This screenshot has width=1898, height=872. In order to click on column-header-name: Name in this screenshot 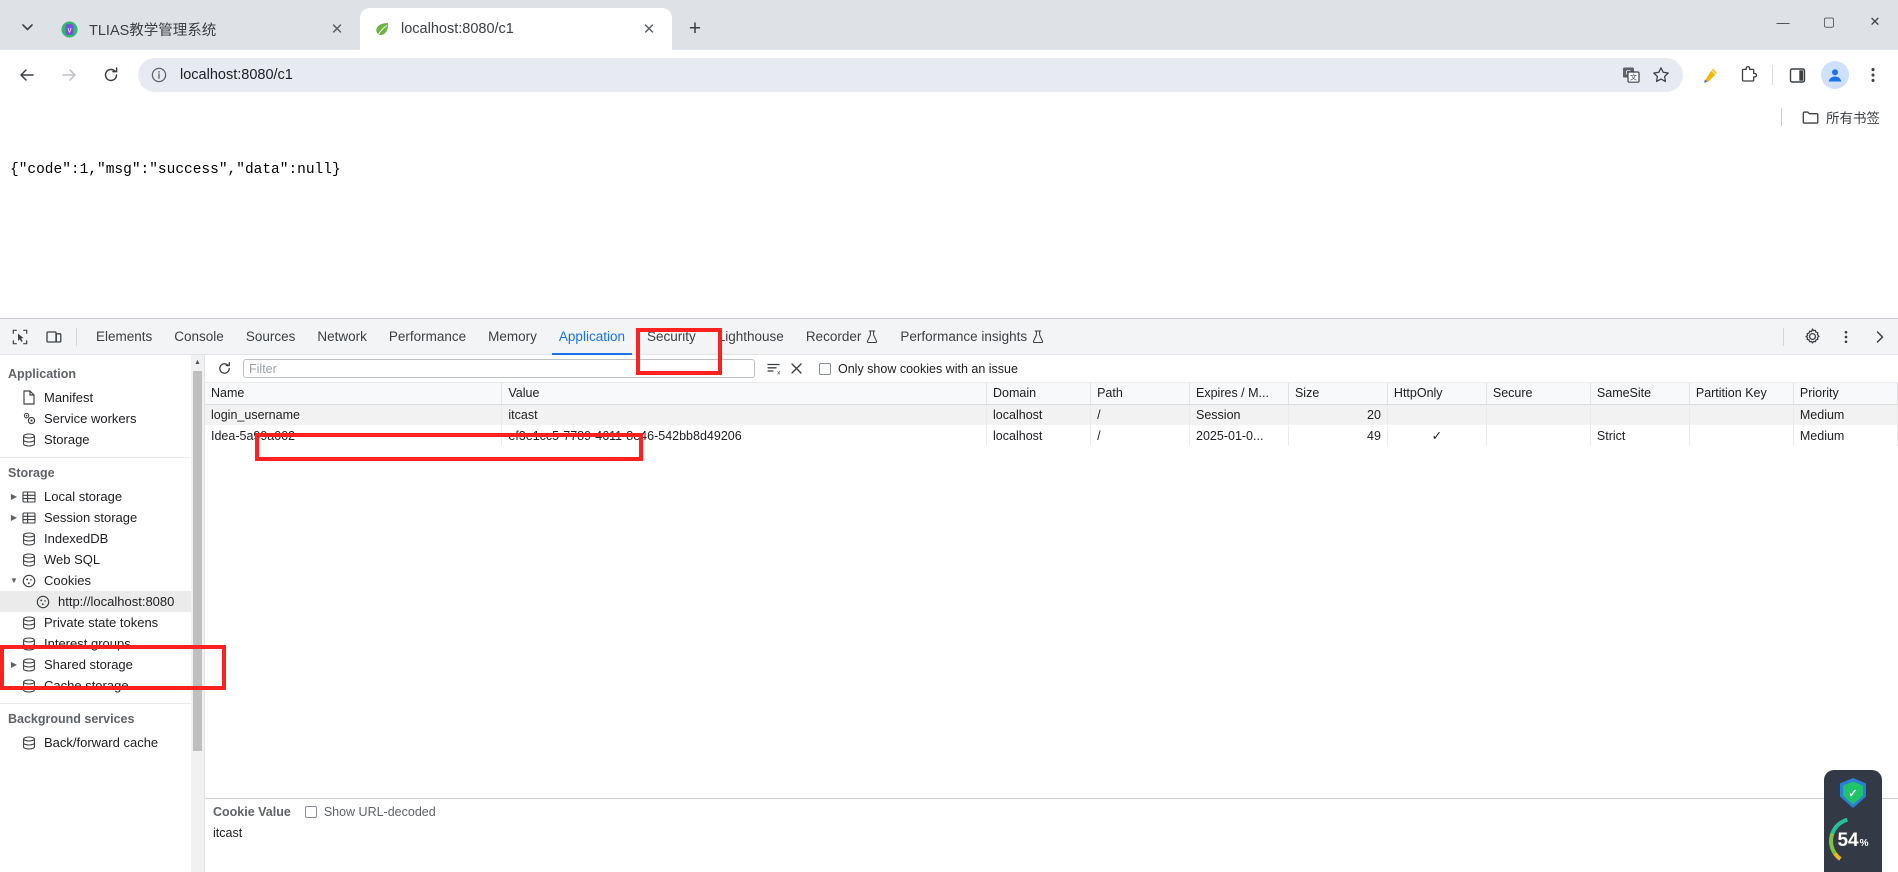, I will do `click(354, 394)`.